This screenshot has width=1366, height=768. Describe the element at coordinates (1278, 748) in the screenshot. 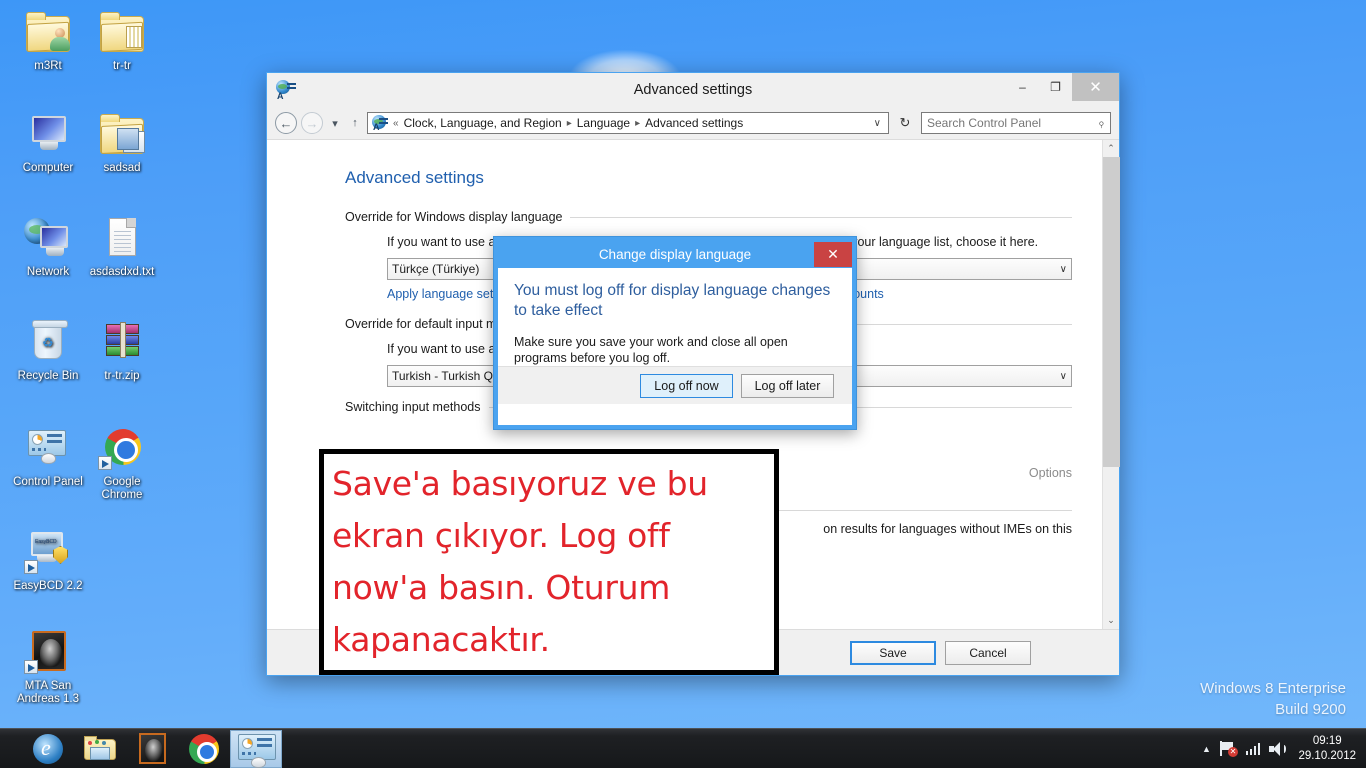

I see `volume-icon` at that location.